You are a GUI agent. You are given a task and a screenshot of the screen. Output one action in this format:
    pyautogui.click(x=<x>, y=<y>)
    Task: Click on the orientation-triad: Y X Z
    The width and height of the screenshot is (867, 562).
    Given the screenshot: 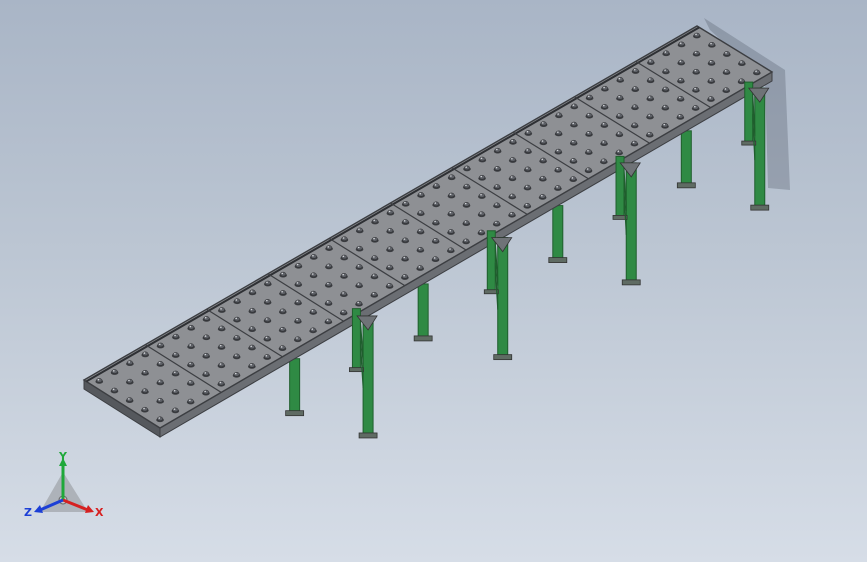 What is the action you would take?
    pyautogui.click(x=63, y=490)
    